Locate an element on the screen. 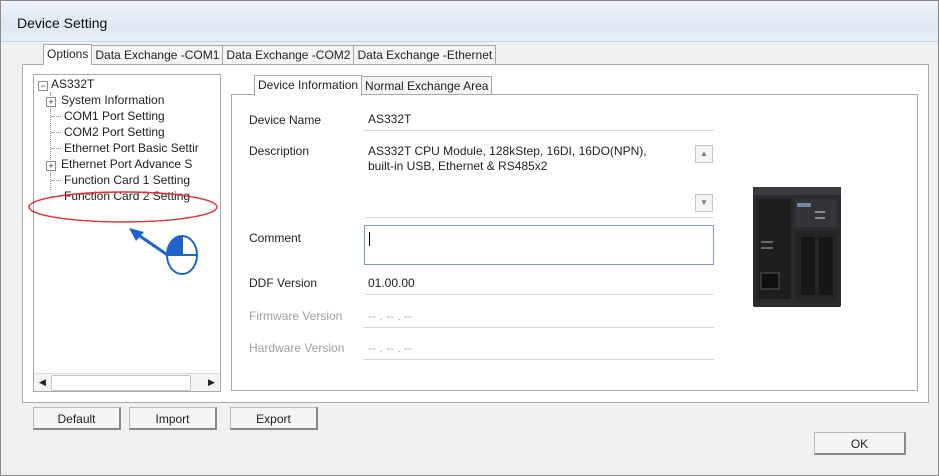 The height and width of the screenshot is (476, 939). scroll-thumb is located at coordinates (121, 383).